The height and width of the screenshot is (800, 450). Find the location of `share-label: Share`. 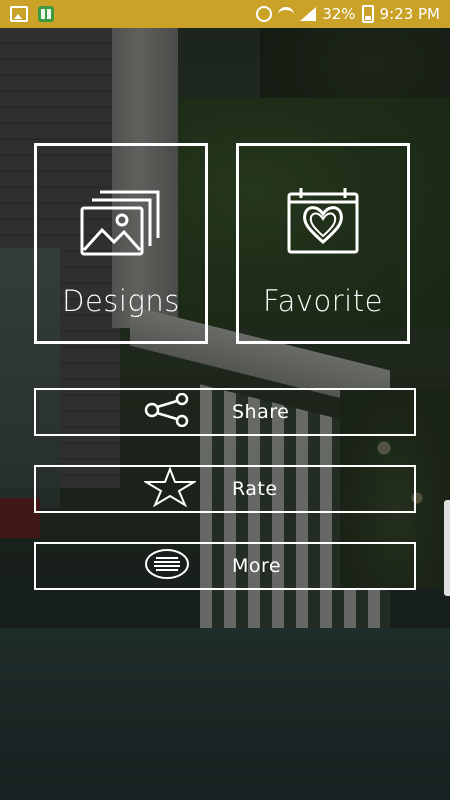

share-label: Share is located at coordinates (261, 412).